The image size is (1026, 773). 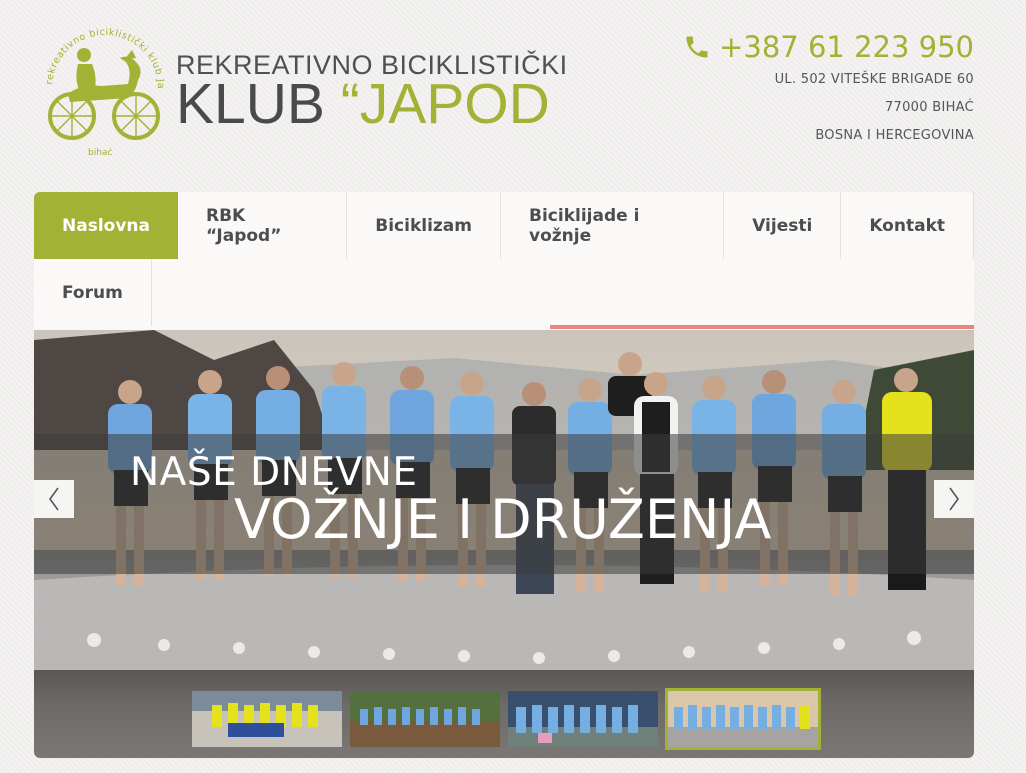 I want to click on nav-item-naslovna: Naslovna, so click(x=106, y=225).